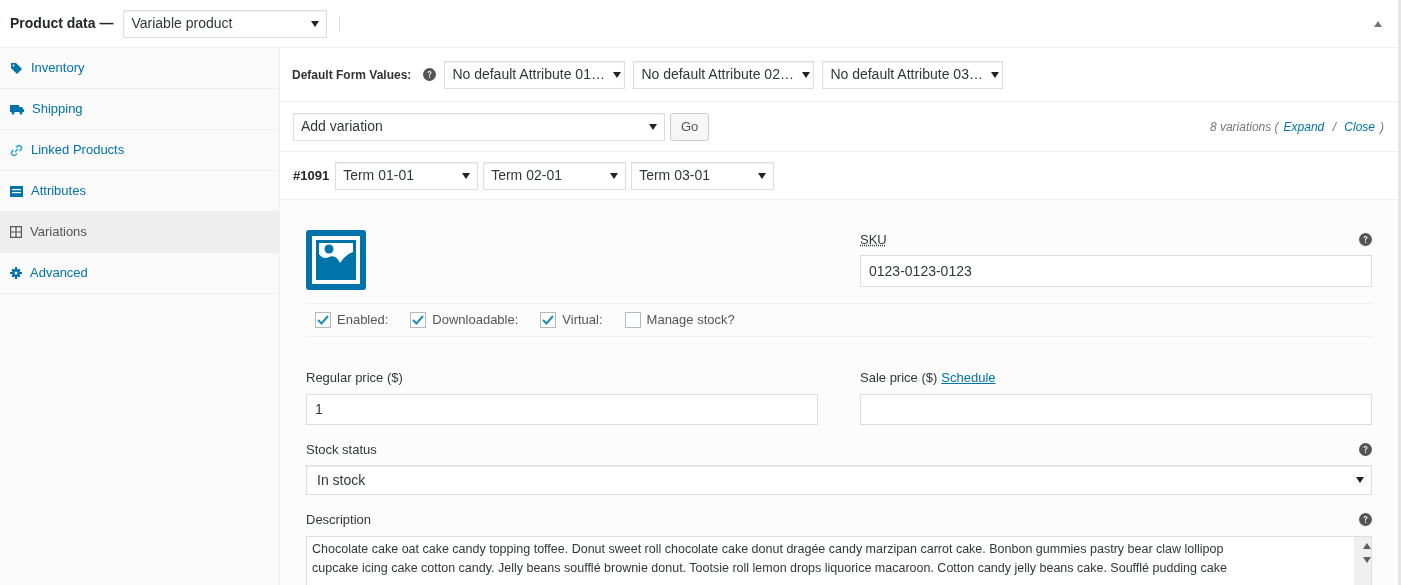 The image size is (1401, 585). Describe the element at coordinates (16, 150) in the screenshot. I see `link-icon` at that location.